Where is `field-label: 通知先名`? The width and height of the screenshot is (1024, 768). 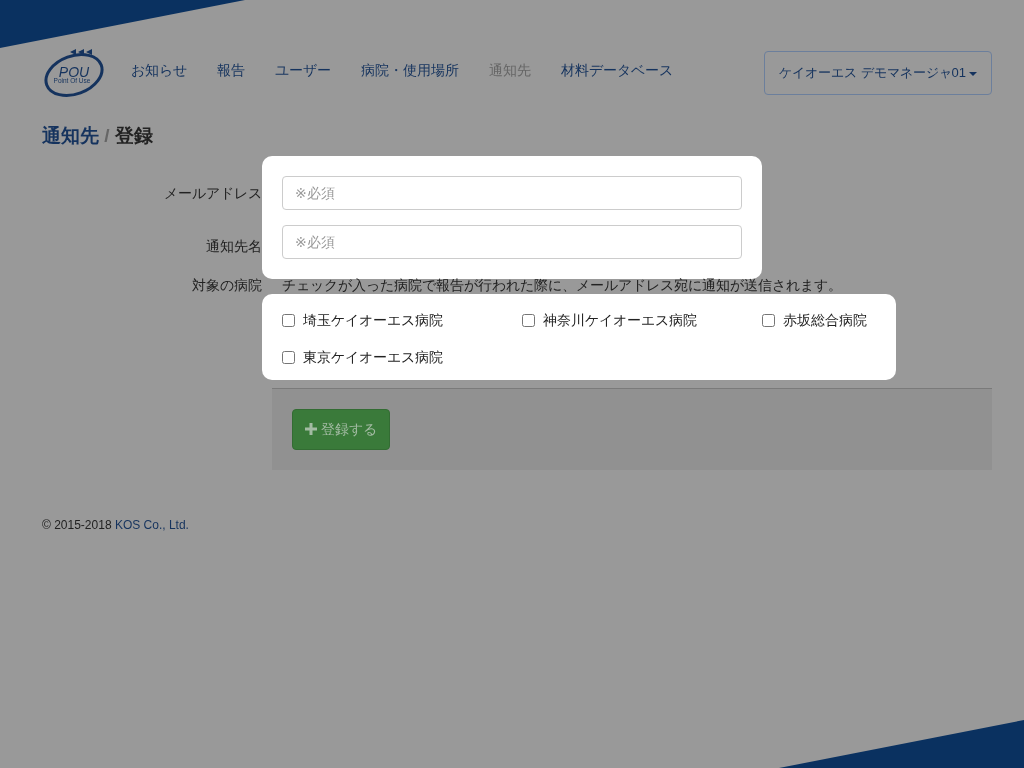
field-label: 通知先名 is located at coordinates (233, 246).